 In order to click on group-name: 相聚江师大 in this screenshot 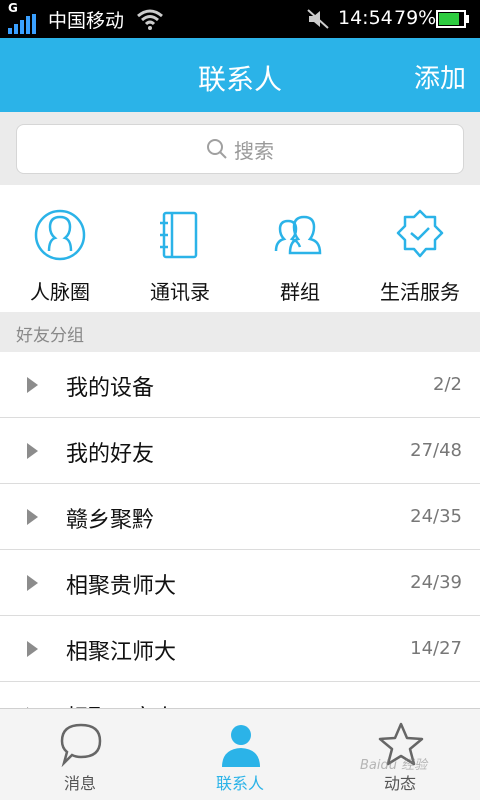, I will do `click(121, 652)`.